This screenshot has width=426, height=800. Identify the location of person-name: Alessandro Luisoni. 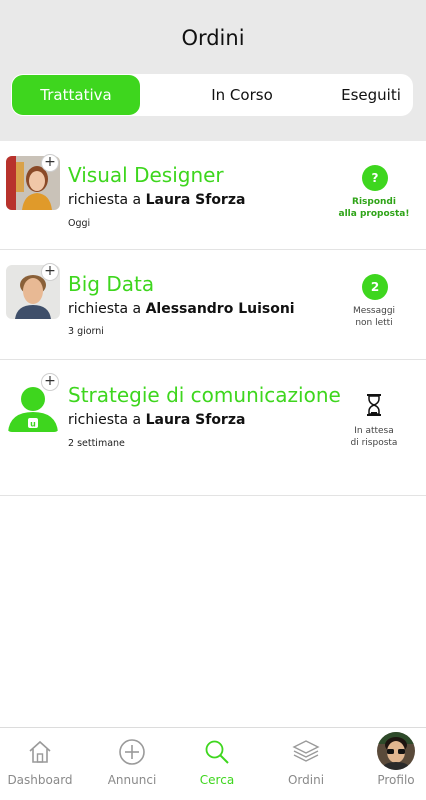
(220, 309).